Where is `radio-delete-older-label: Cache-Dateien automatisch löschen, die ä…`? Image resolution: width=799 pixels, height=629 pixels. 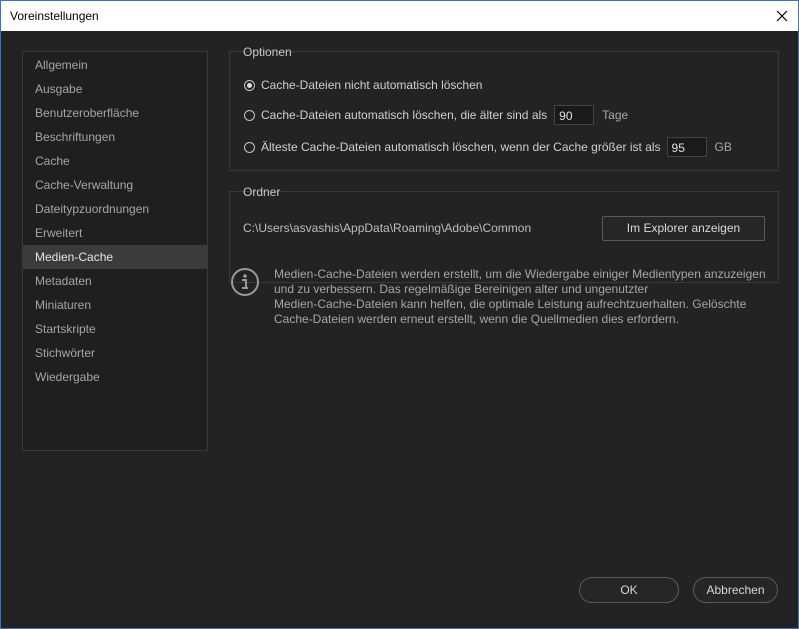
radio-delete-older-label: Cache-Dateien automatisch löschen, die ä… is located at coordinates (404, 115).